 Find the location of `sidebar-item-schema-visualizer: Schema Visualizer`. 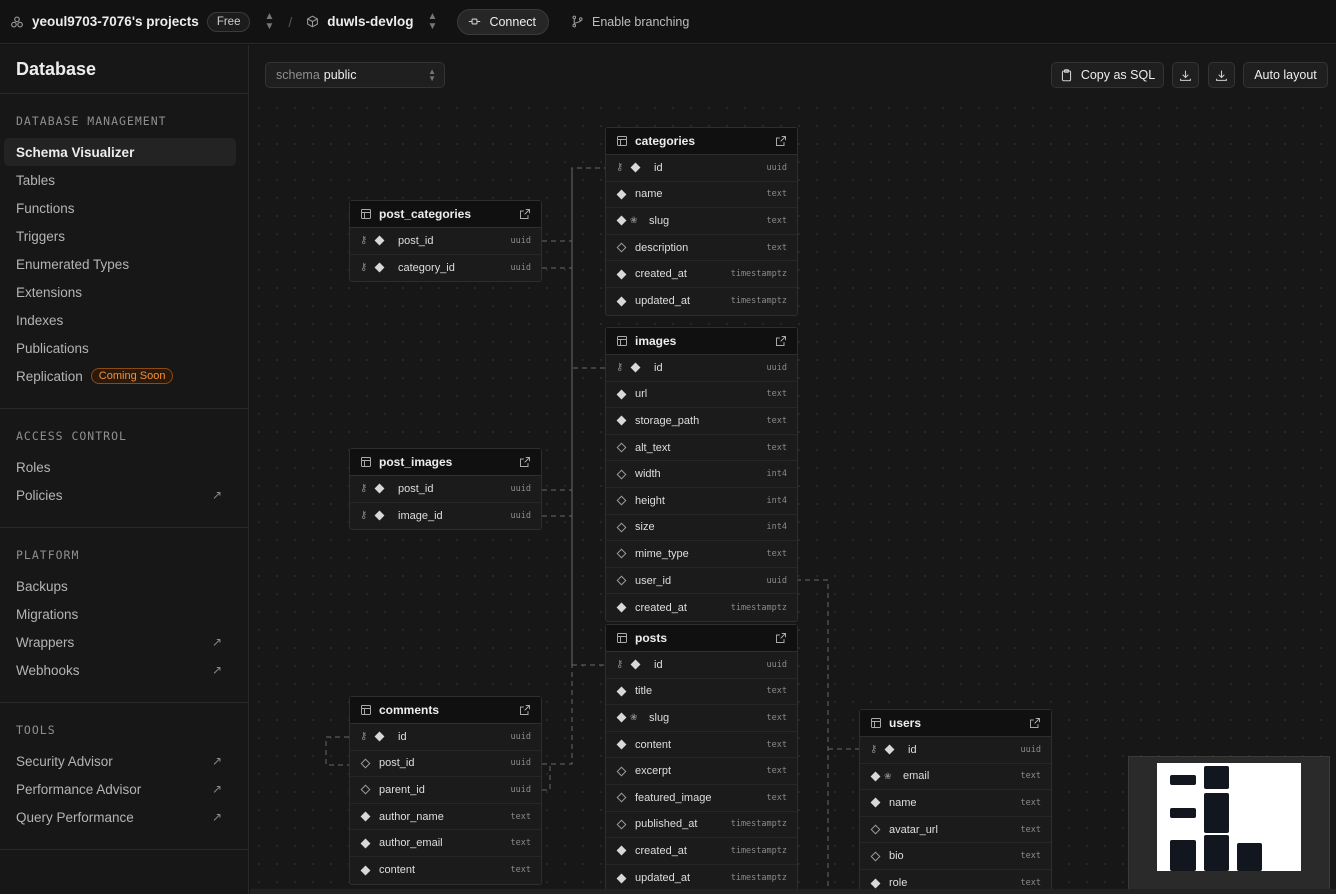

sidebar-item-schema-visualizer: Schema Visualizer is located at coordinates (120, 152).